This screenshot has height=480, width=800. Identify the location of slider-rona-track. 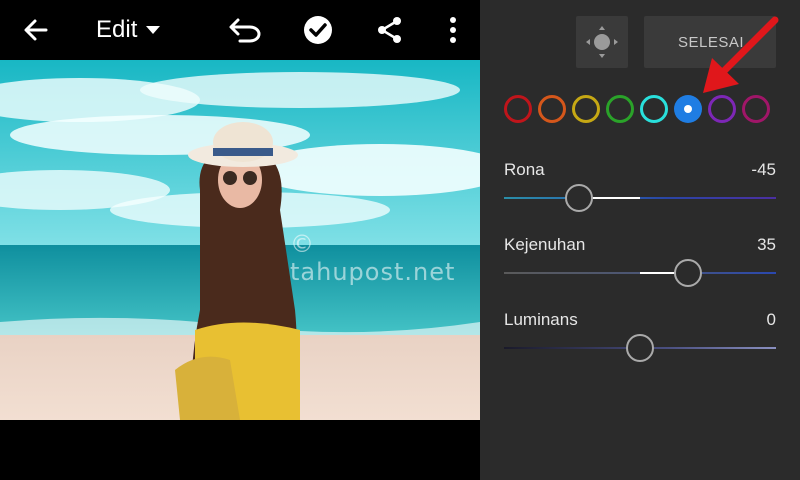
(640, 198).